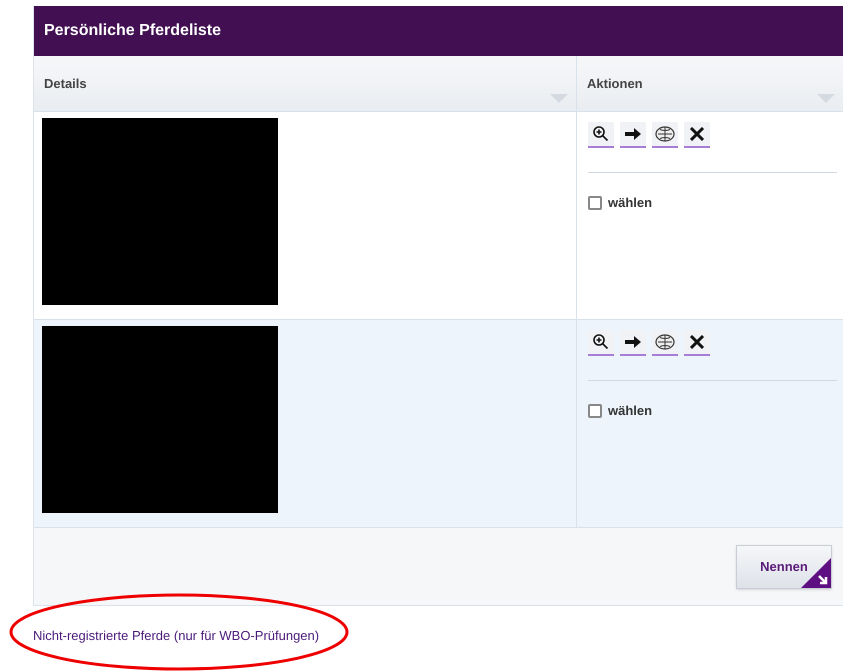  I want to click on column-header: Aktionen, so click(710, 83).